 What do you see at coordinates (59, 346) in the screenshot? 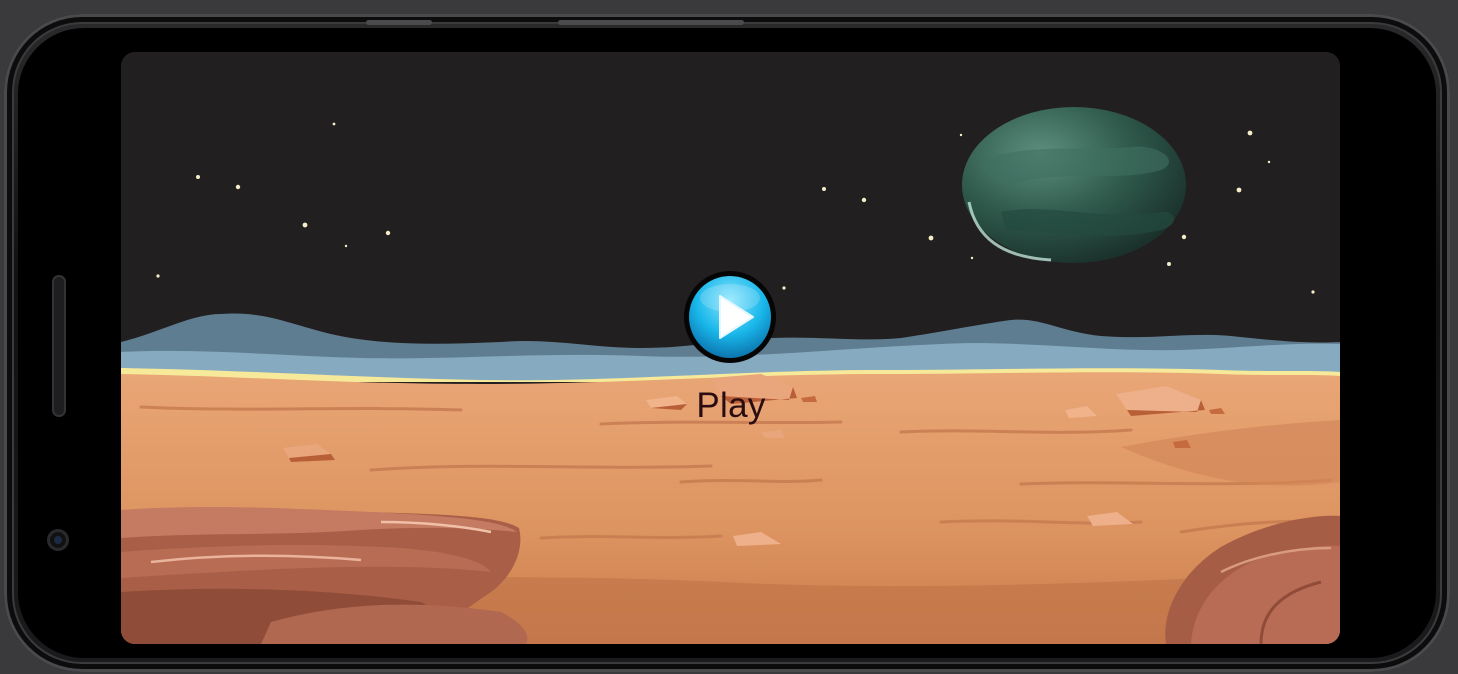
I see `speaker-grille` at bounding box center [59, 346].